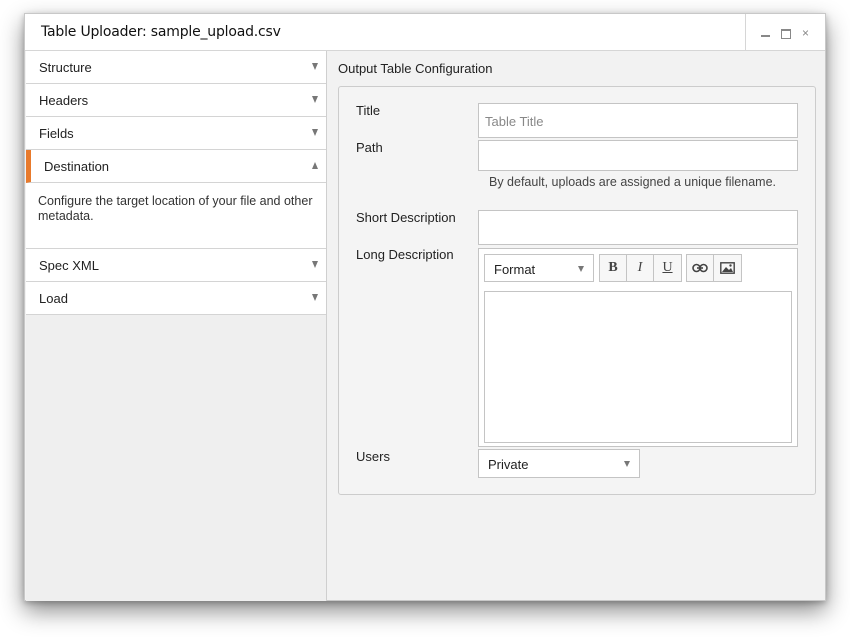 The height and width of the screenshot is (637, 850). Describe the element at coordinates (667, 268) in the screenshot. I see `underline-button: U` at that location.